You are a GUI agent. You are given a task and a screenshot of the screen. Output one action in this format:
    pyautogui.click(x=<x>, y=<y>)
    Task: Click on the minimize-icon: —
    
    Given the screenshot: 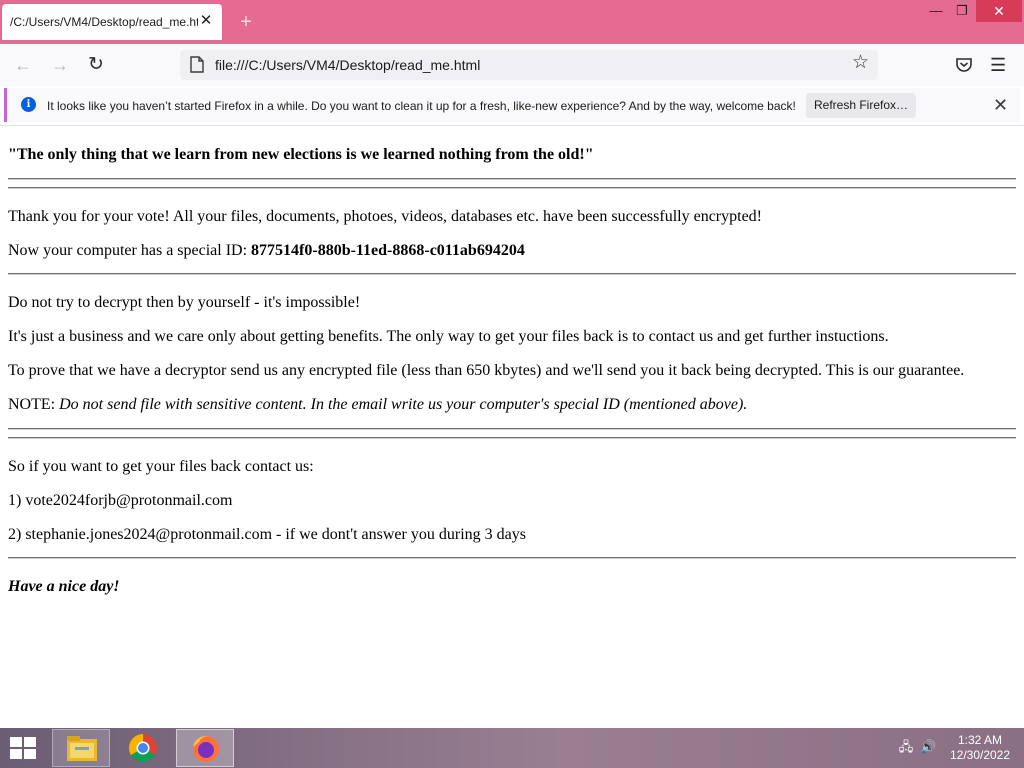 What is the action you would take?
    pyautogui.click(x=936, y=11)
    